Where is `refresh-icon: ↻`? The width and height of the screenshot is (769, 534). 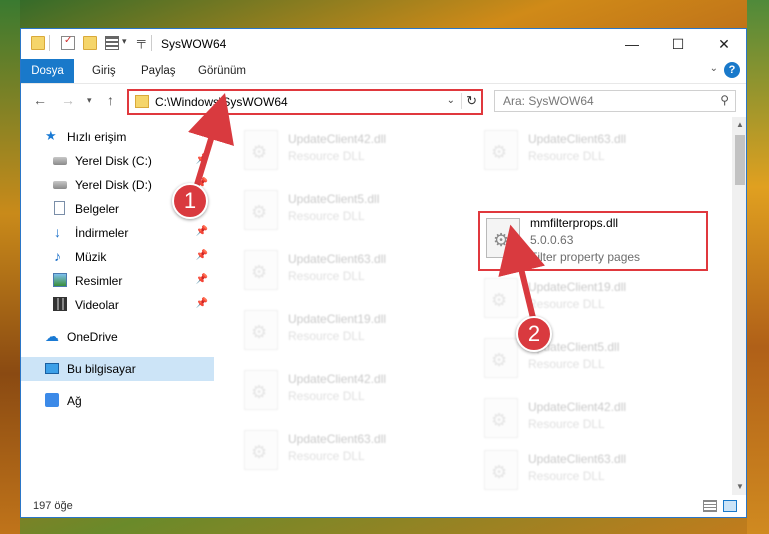 refresh-icon: ↻ is located at coordinates (469, 101).